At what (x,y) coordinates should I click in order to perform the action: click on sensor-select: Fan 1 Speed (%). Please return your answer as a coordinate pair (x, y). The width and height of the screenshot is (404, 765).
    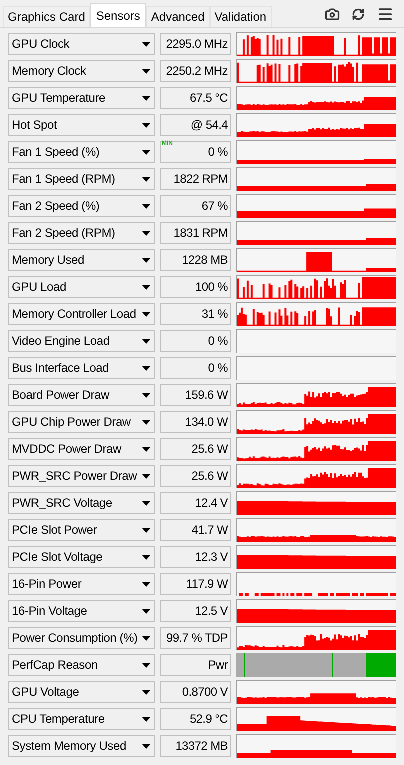
    Looking at the image, I should click on (81, 152).